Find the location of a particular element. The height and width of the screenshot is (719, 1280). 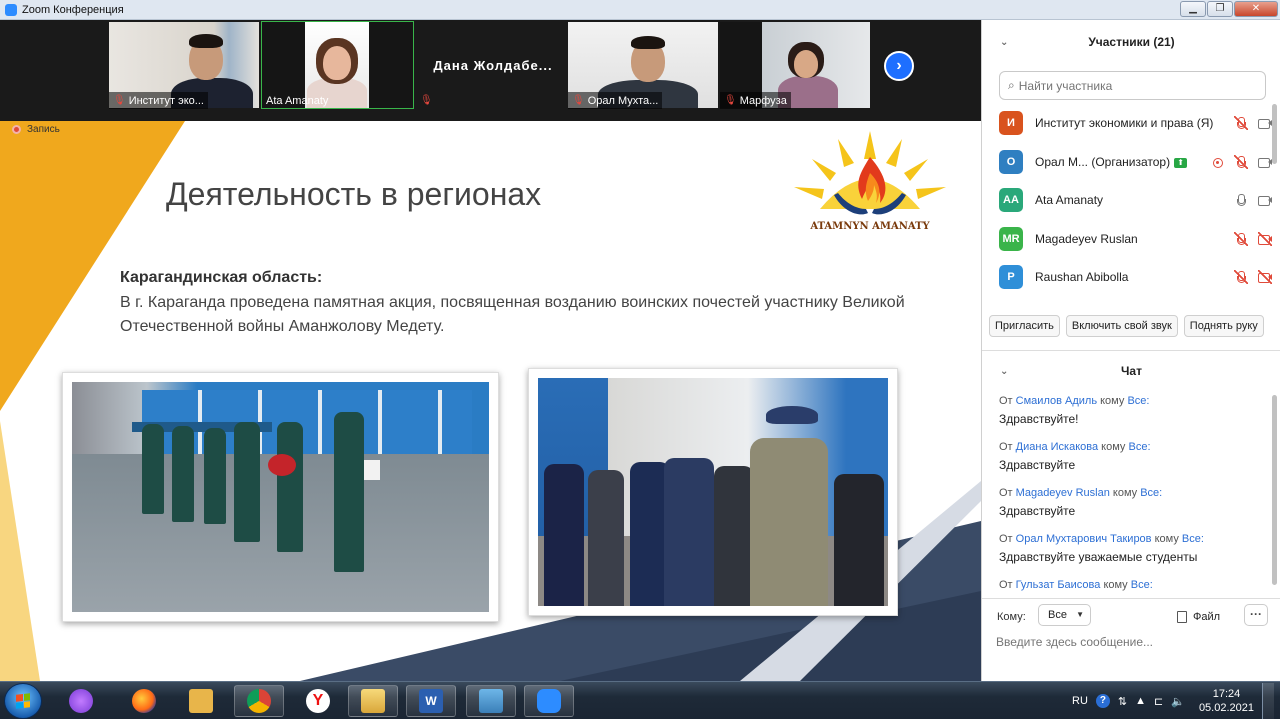

help-icon: ? is located at coordinates (1102, 701).